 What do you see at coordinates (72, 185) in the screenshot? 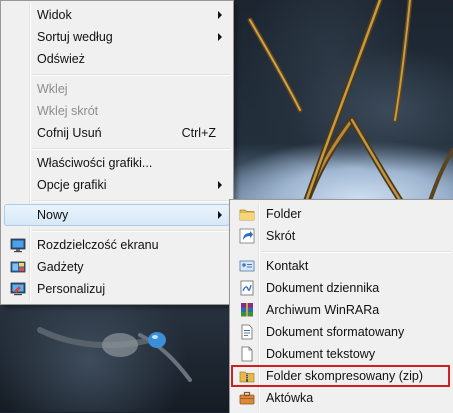
I see `menu-item-label: Opcje grafiki` at bounding box center [72, 185].